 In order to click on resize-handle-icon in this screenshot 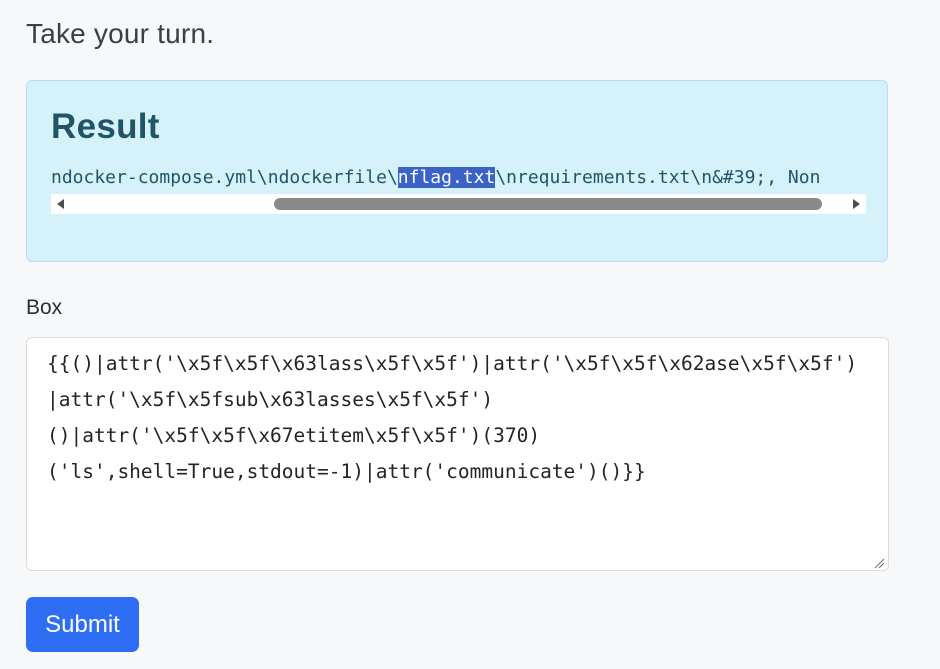, I will do `click(879, 563)`.